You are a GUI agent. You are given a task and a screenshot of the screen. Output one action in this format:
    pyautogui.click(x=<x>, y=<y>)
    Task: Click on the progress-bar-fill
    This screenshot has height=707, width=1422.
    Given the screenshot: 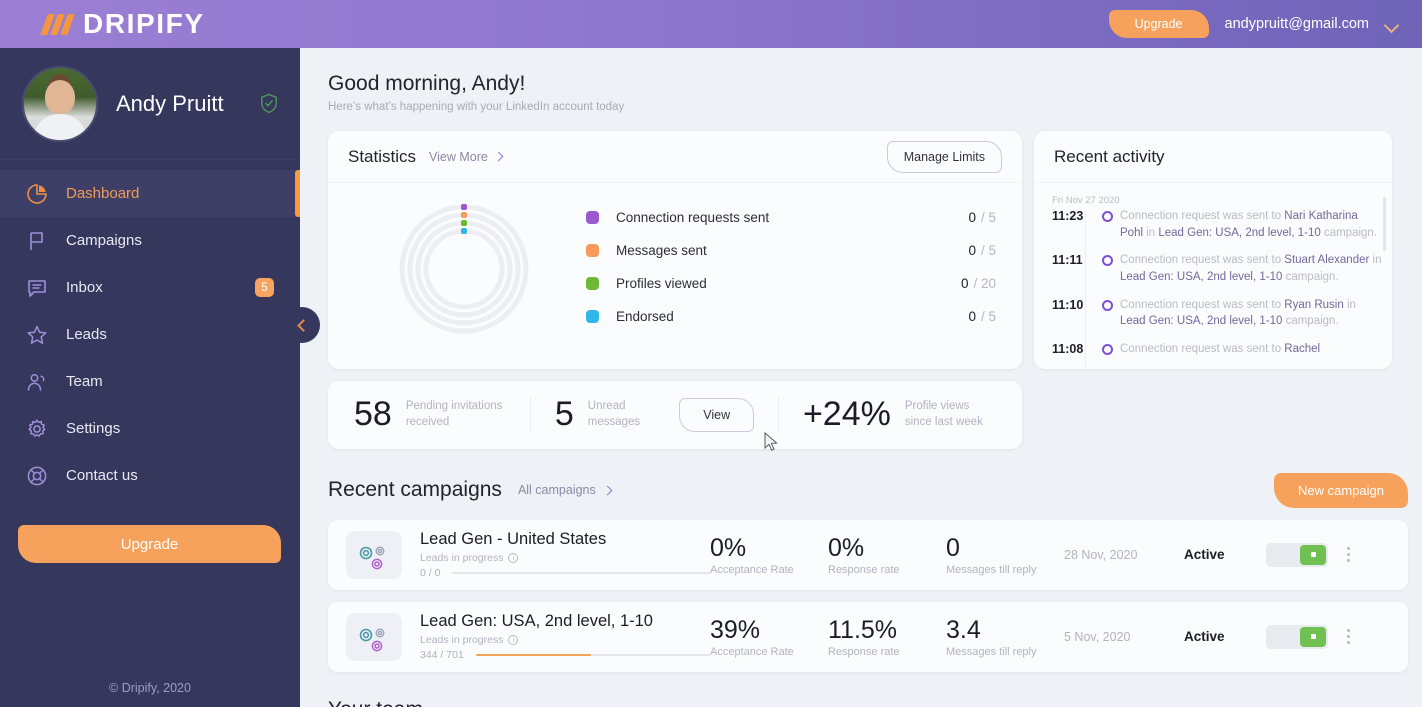 What is the action you would take?
    pyautogui.click(x=533, y=655)
    